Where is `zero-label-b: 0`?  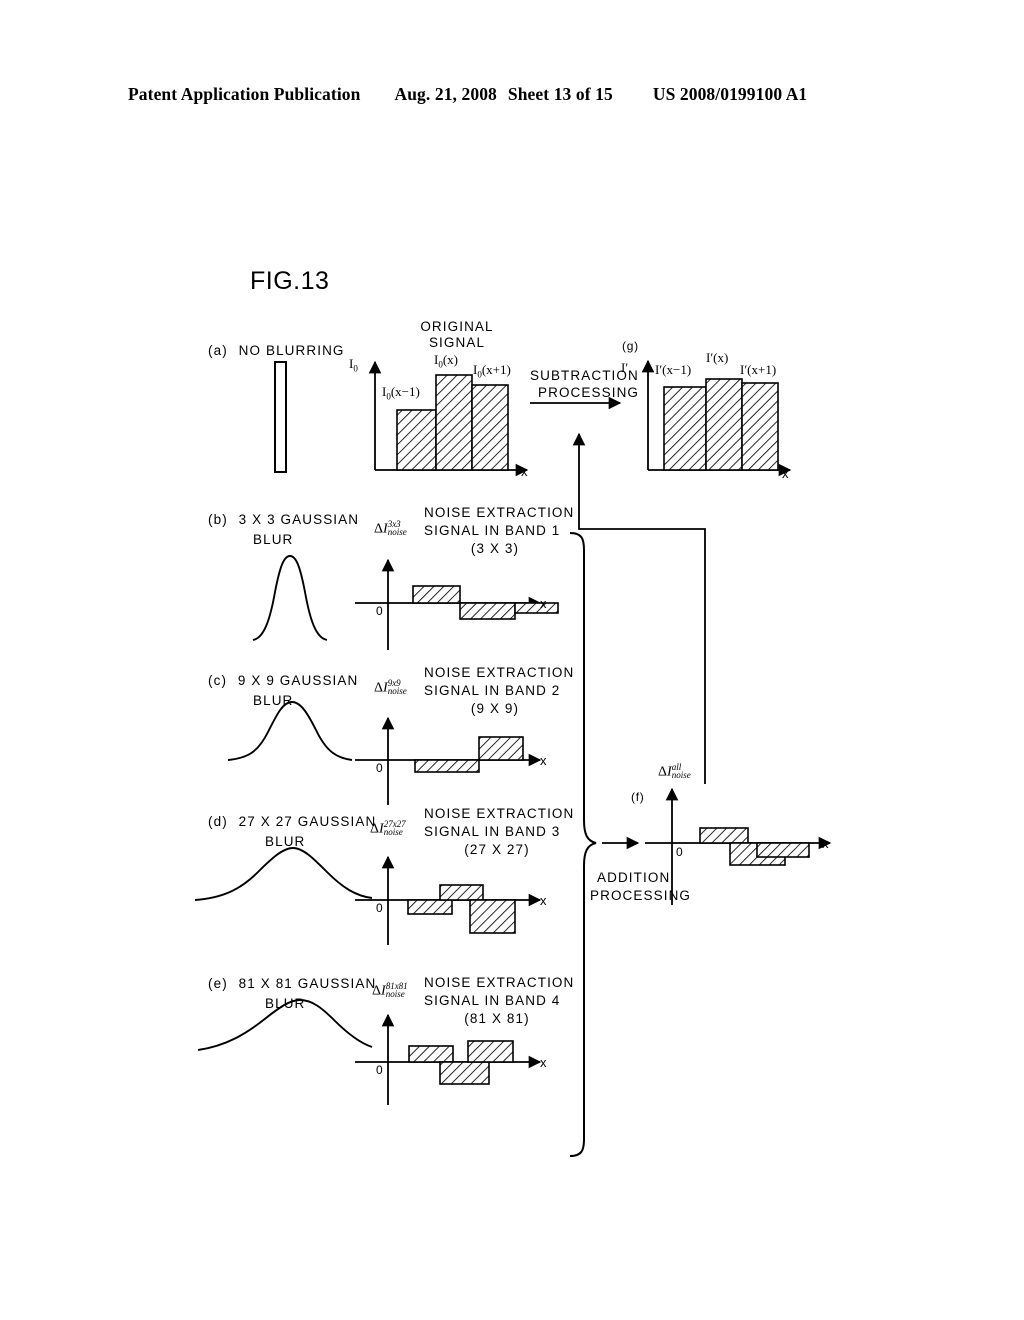
zero-label-b: 0 is located at coordinates (380, 611).